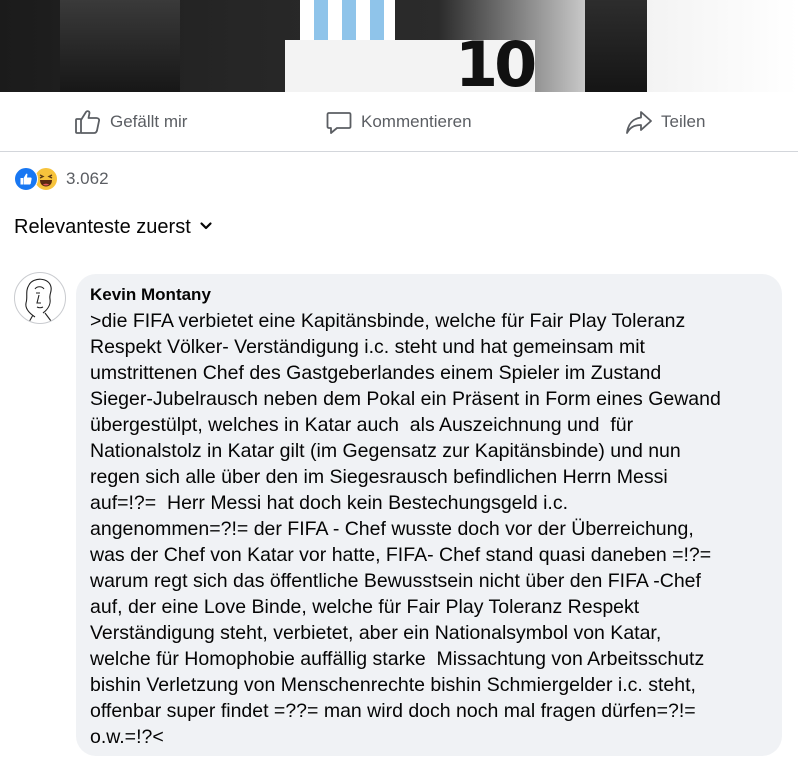 The image size is (798, 768). What do you see at coordinates (87, 178) in the screenshot?
I see `reaction-count: 3.062` at bounding box center [87, 178].